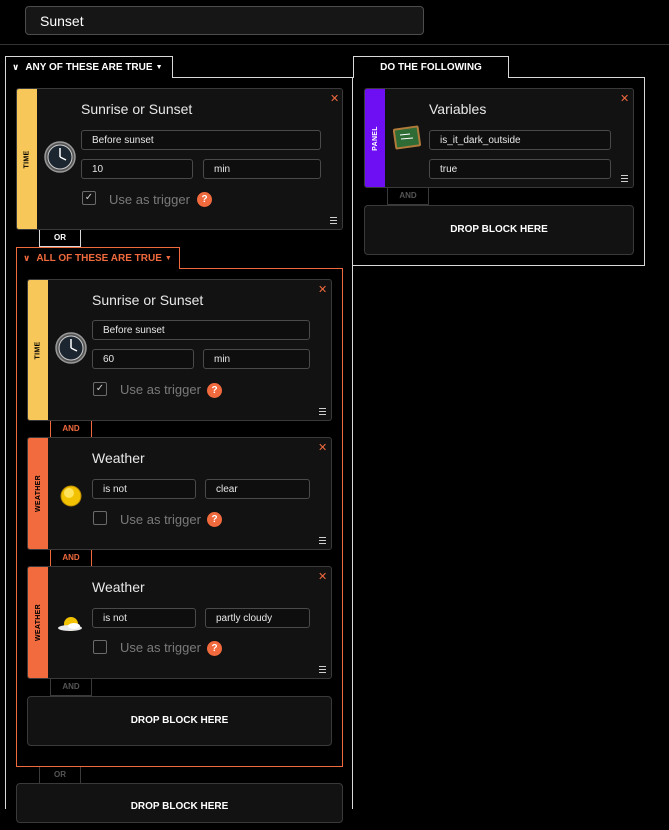 The image size is (669, 830). Describe the element at coordinates (71, 687) in the screenshot. I see `and-connector-3: AND` at that location.